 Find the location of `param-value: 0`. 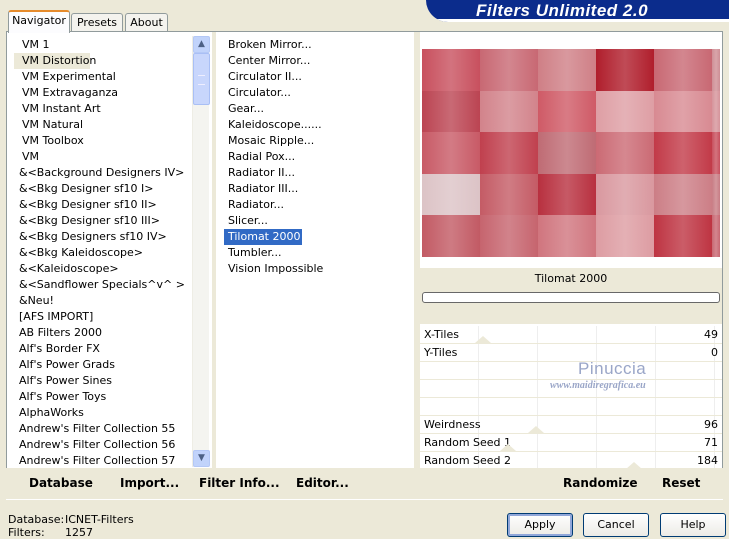

param-value: 0 is located at coordinates (714, 352).